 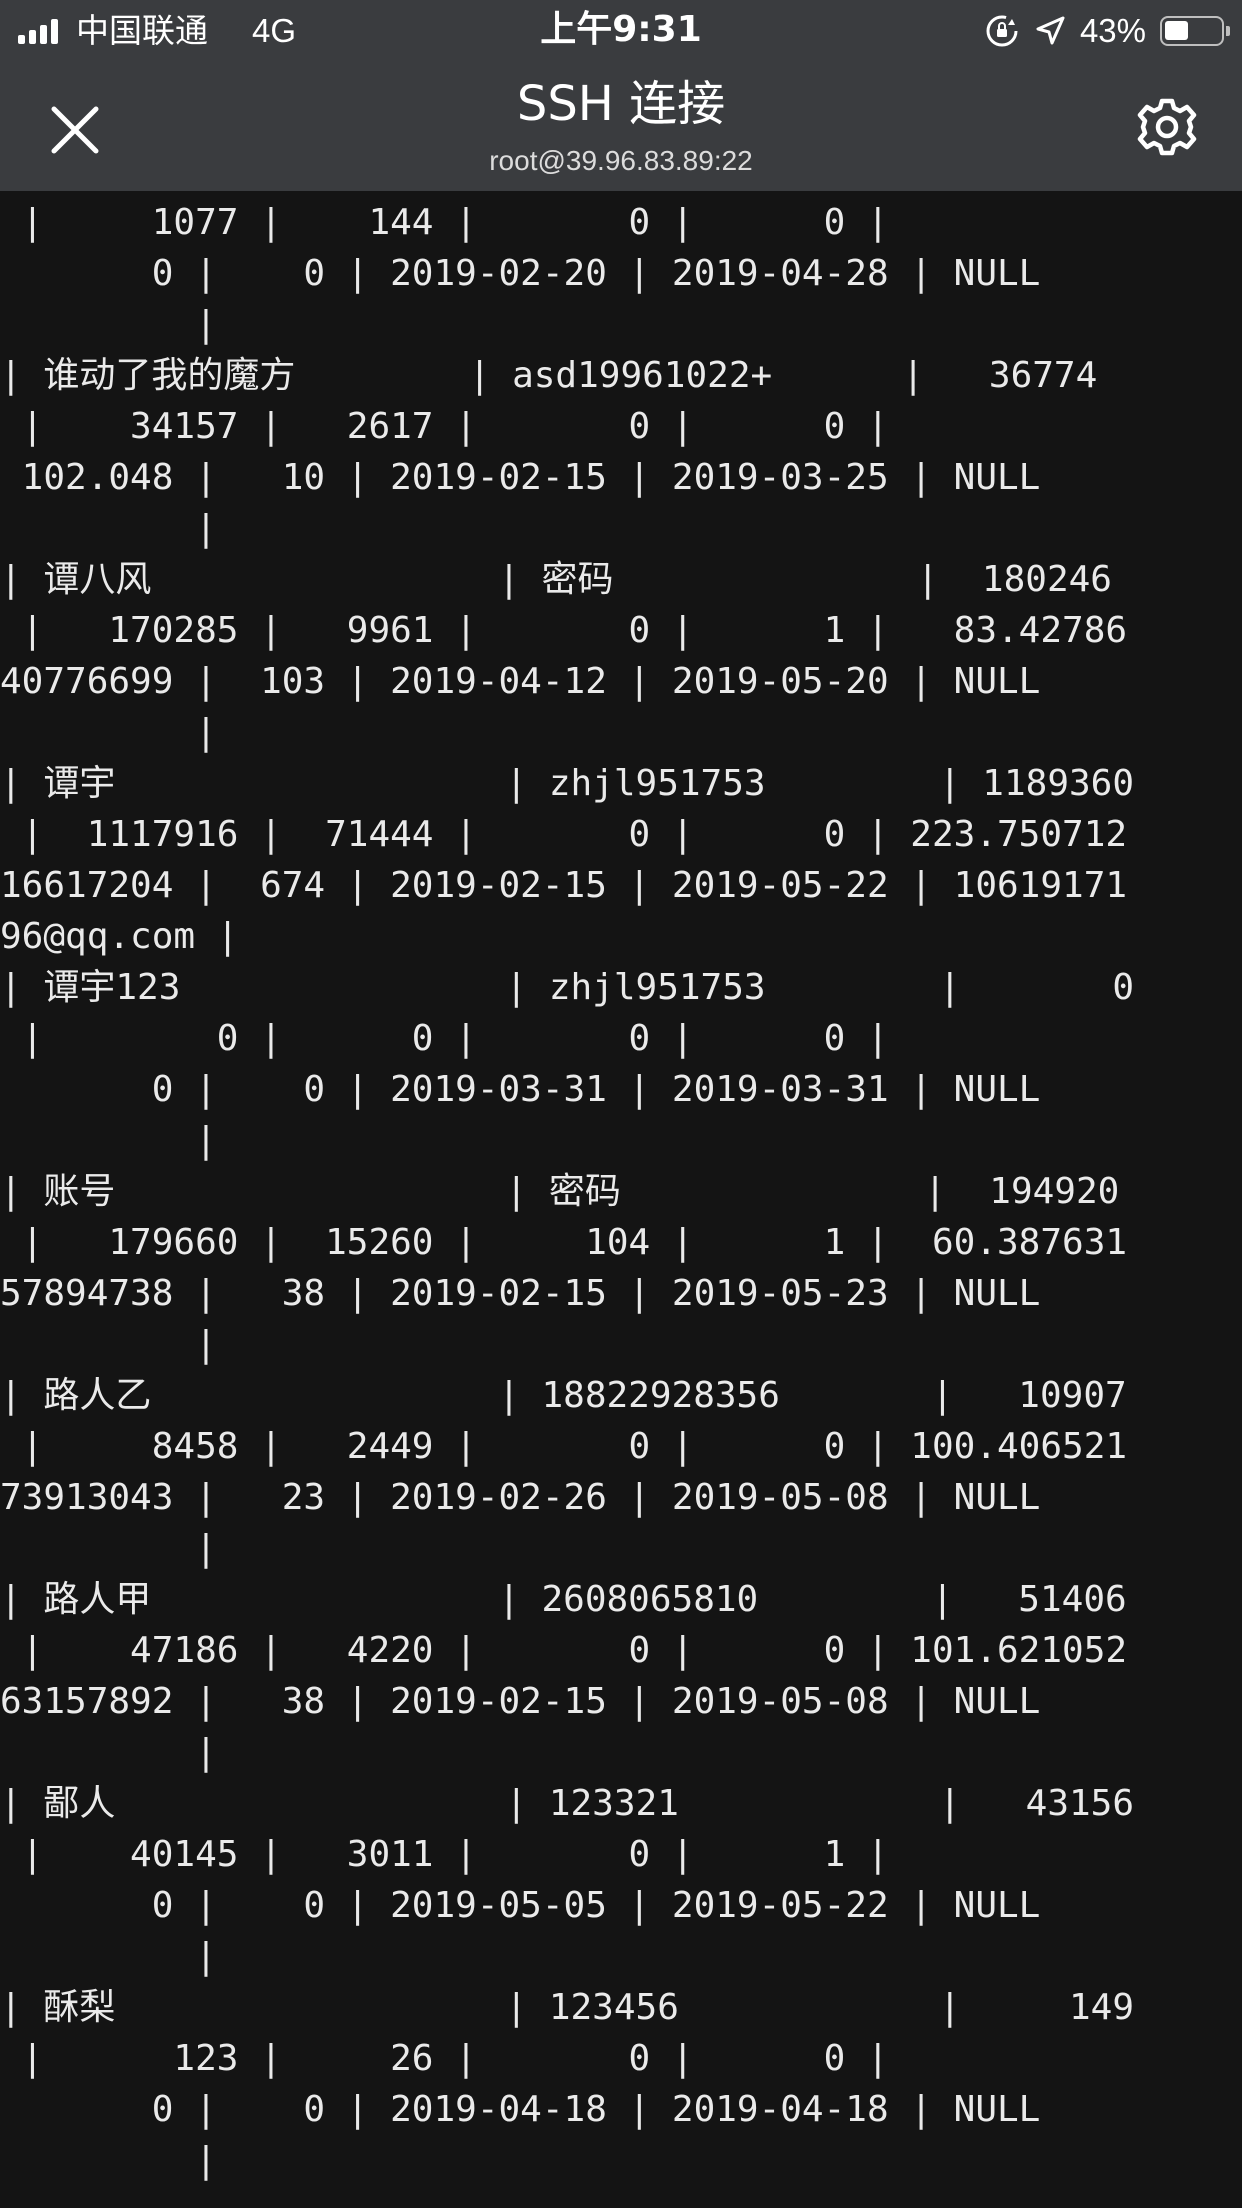 I want to click on terminal-line: | 谭八风 | 密码 | 180246, so click(x=556, y=579).